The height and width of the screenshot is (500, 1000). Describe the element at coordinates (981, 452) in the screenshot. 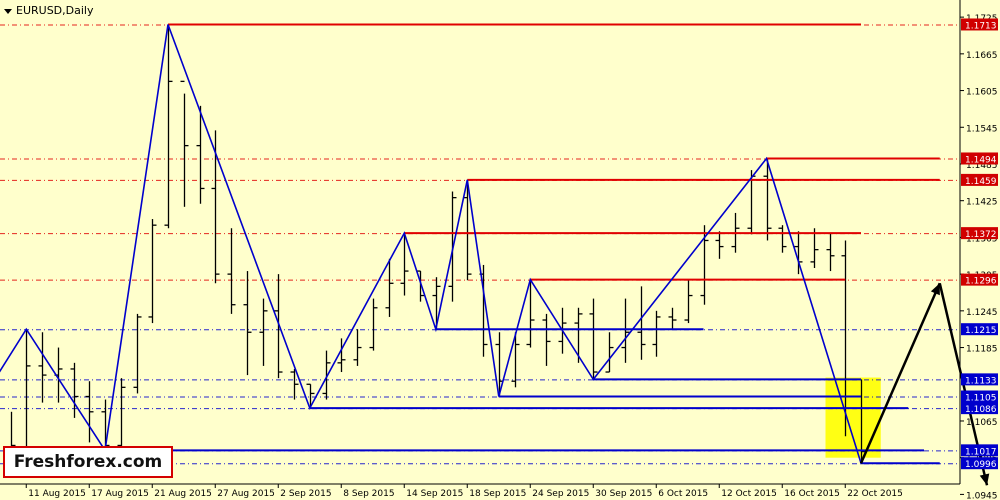

I see `price-tag-label: 1.1017` at that location.